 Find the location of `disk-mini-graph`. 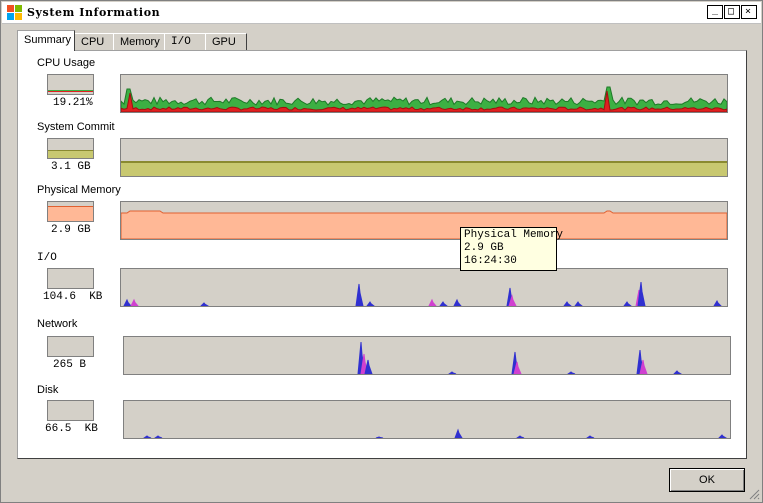

disk-mini-graph is located at coordinates (70, 410).